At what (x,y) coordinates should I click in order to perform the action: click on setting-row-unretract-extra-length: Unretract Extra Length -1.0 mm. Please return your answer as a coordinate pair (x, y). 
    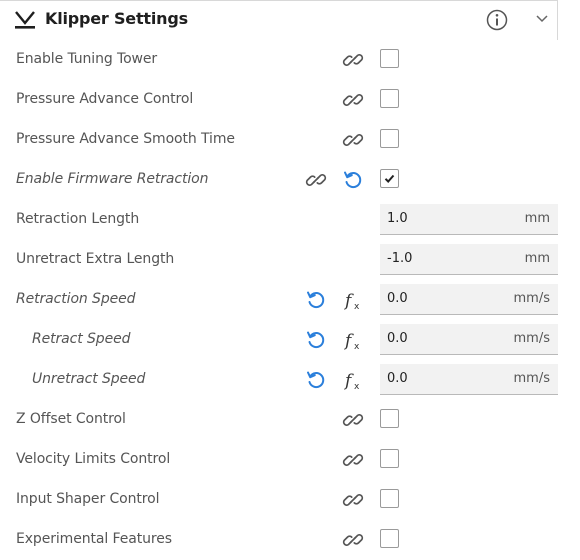
    Looking at the image, I should click on (279, 260).